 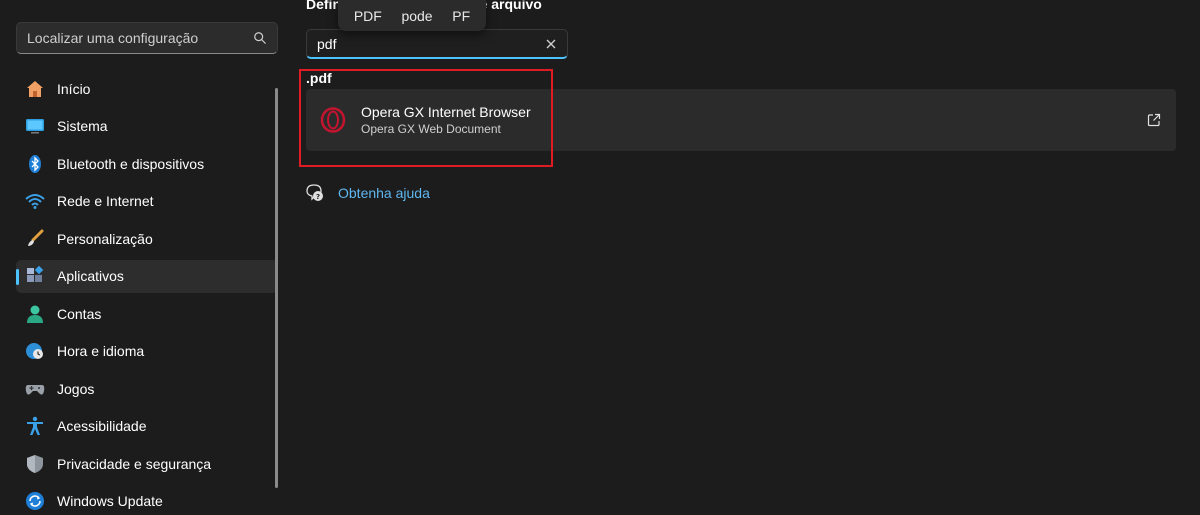 What do you see at coordinates (82, 126) in the screenshot?
I see `sidebar-item-label: Sistema` at bounding box center [82, 126].